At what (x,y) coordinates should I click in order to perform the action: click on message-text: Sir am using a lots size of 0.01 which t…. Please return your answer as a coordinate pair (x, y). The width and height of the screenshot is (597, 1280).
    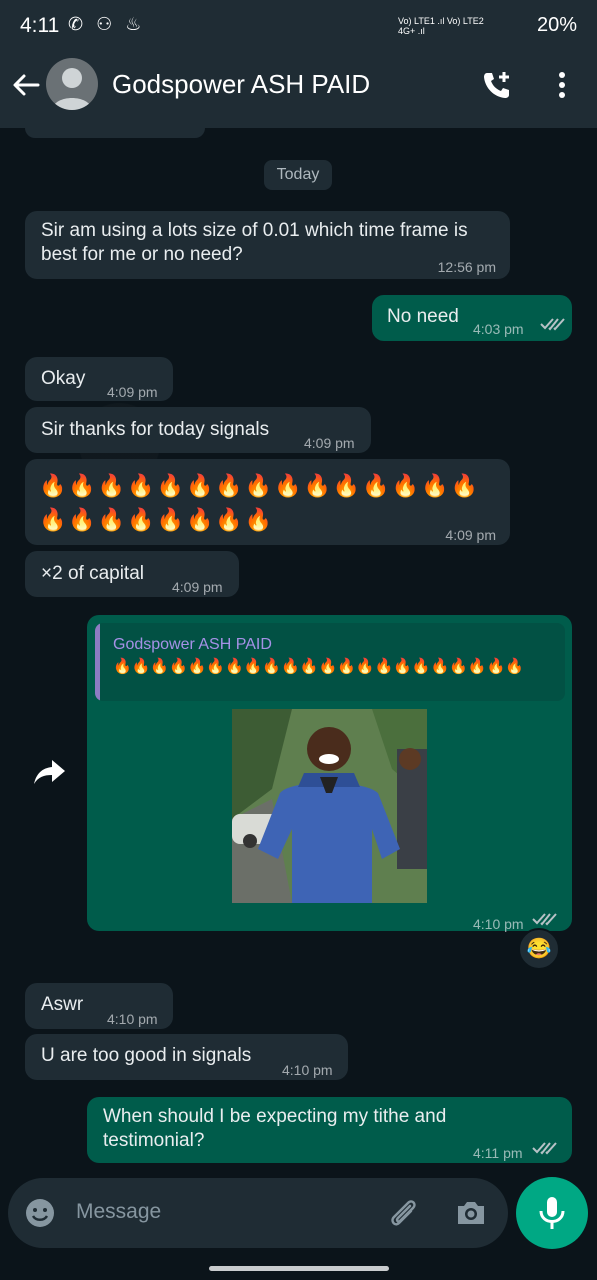
    Looking at the image, I should click on (254, 242).